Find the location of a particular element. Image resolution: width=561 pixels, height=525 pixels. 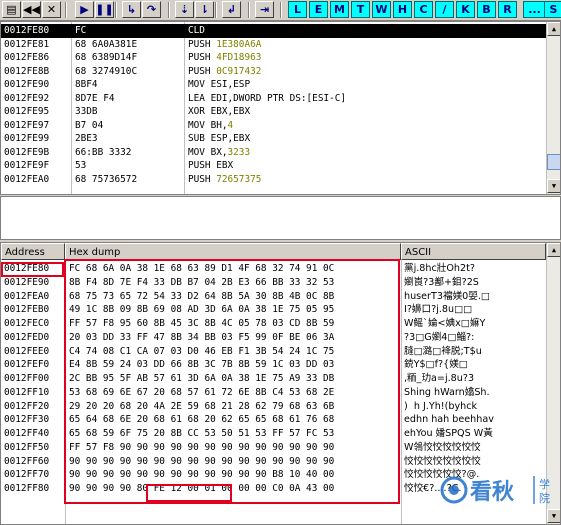

dump-ascii: 黨j.8hc壯Oh2t? is located at coordinates (439, 268).